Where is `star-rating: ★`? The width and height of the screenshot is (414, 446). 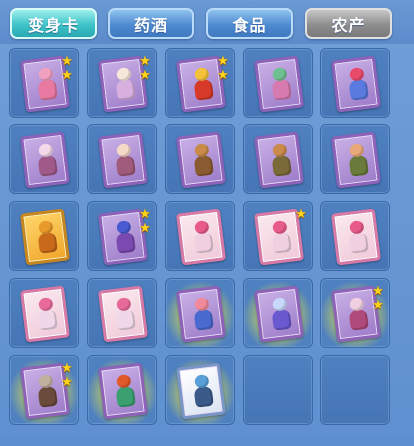 star-rating: ★ is located at coordinates (301, 214).